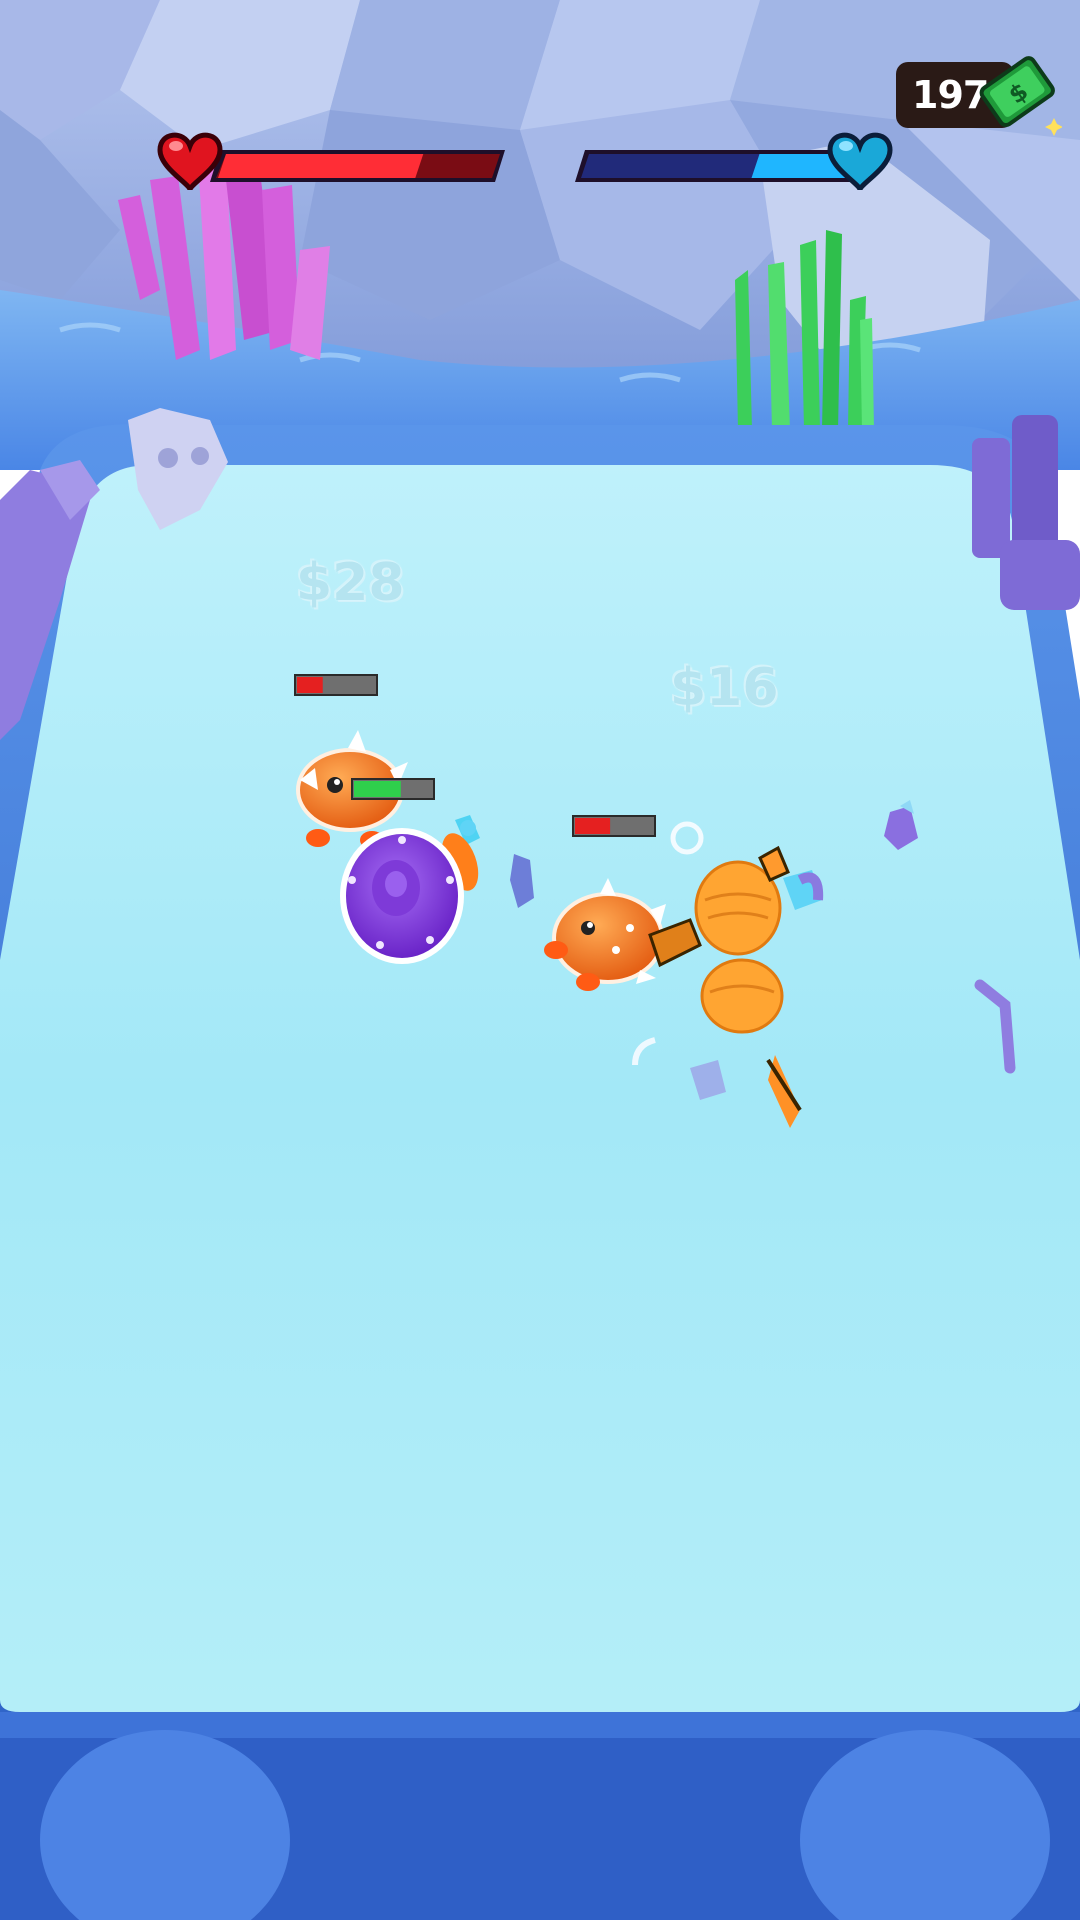 The image size is (1080, 1920). What do you see at coordinates (377, 789) in the screenshot?
I see `purple-sea-urchin-player-health-fill` at bounding box center [377, 789].